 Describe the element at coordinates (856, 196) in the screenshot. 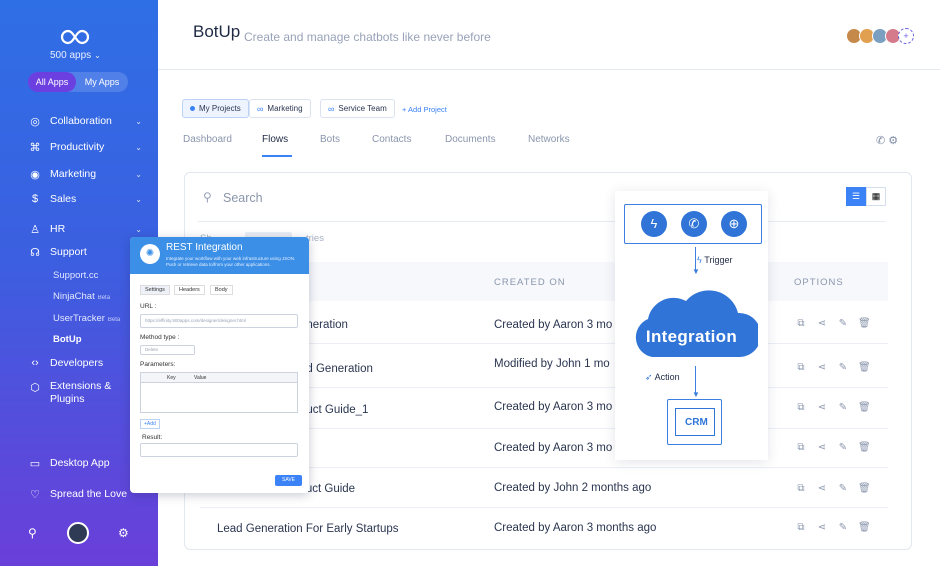

I see `list-view-button: ☰` at that location.